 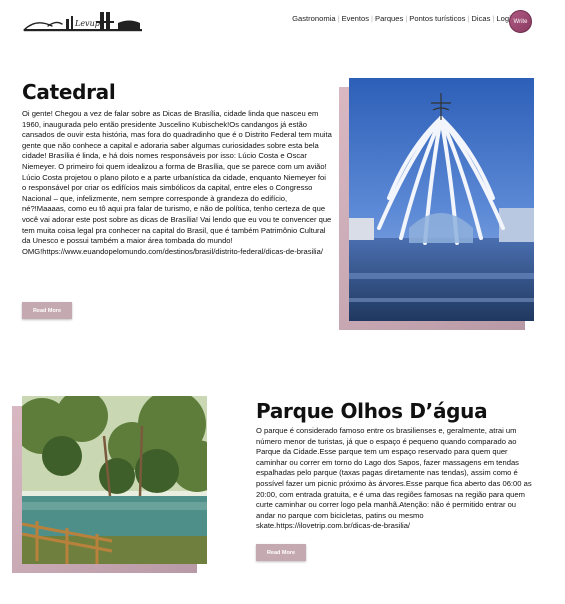 I want to click on nav-pontos-turisticos: Pontos turísticos, so click(x=437, y=18).